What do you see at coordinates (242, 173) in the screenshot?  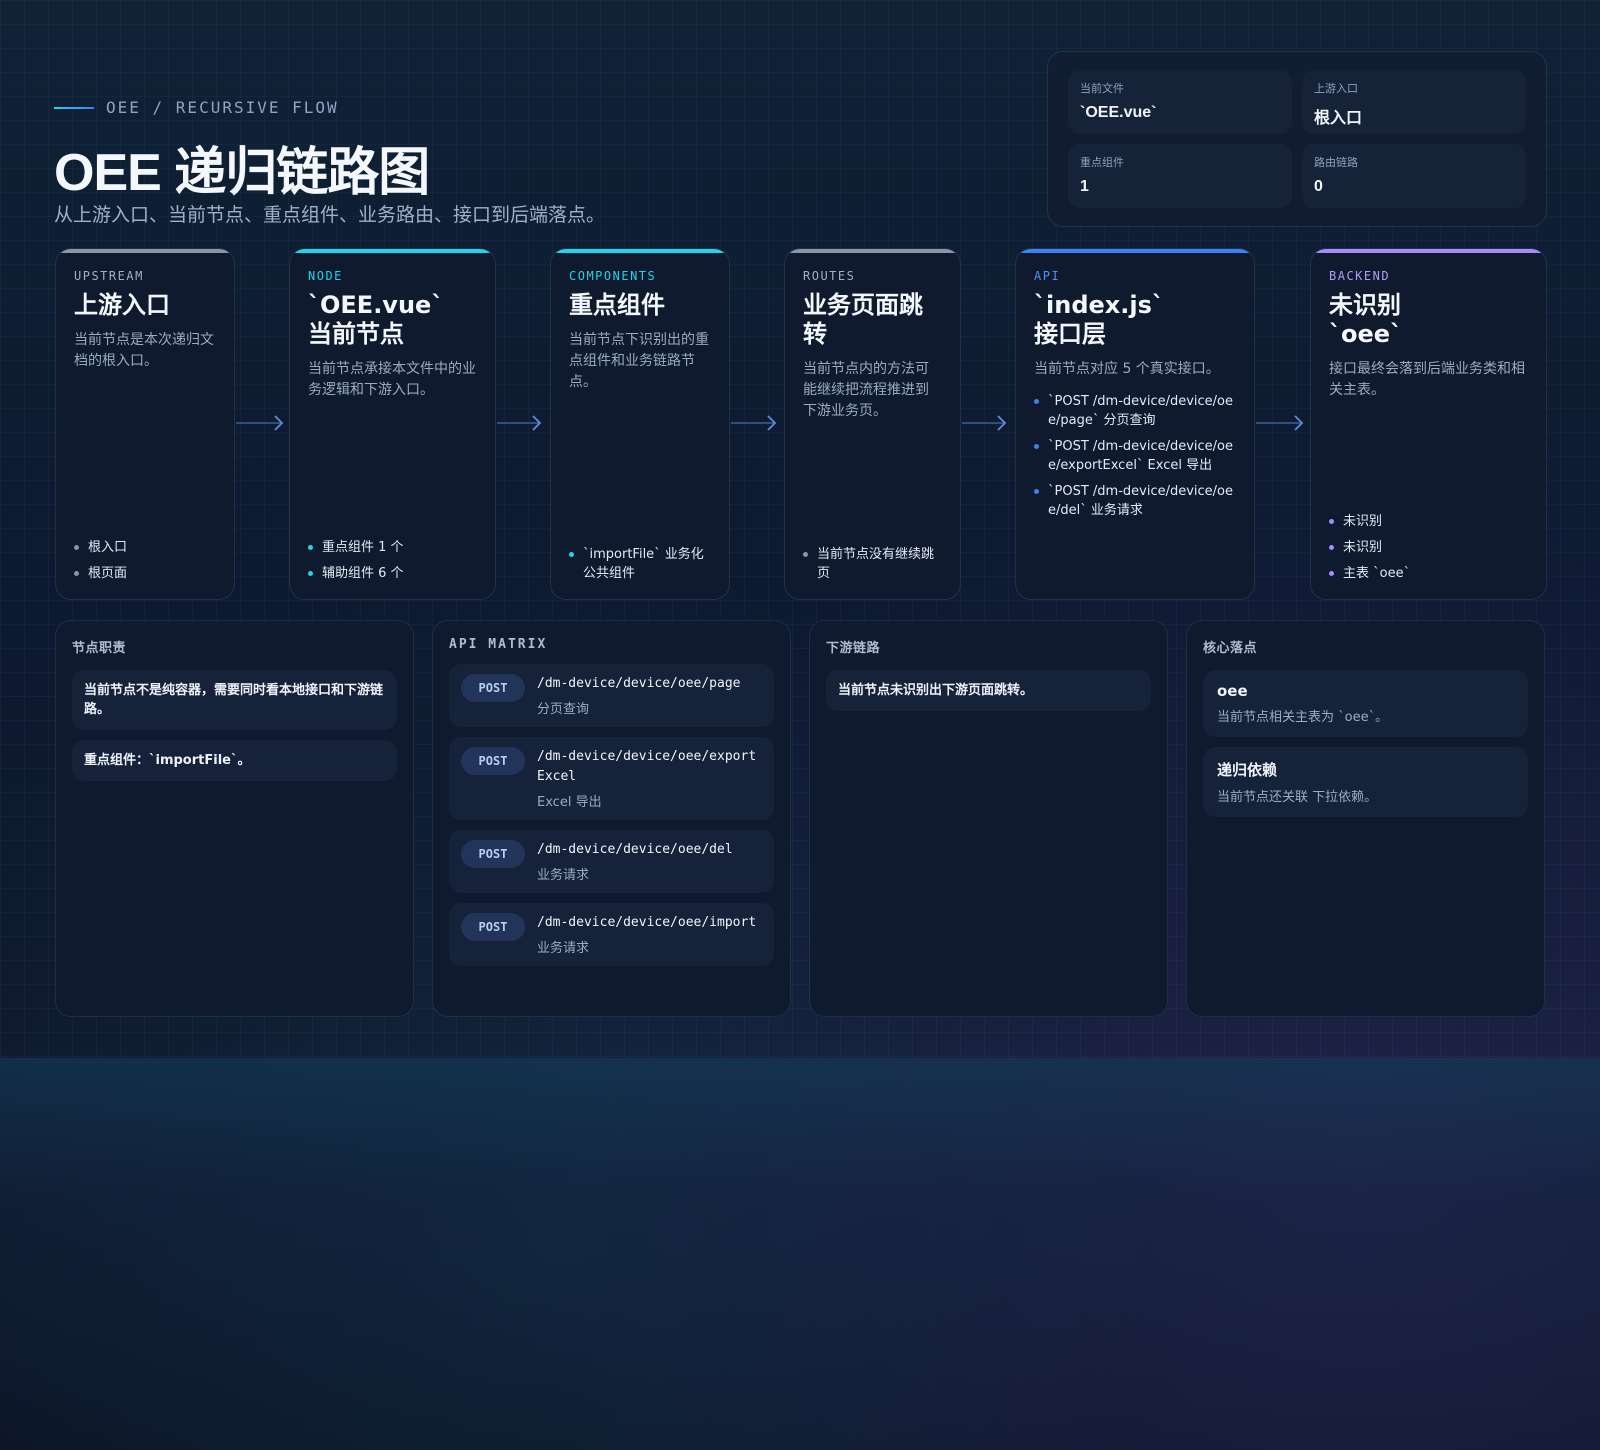 I see `page-title: OEE 递归链路图` at bounding box center [242, 173].